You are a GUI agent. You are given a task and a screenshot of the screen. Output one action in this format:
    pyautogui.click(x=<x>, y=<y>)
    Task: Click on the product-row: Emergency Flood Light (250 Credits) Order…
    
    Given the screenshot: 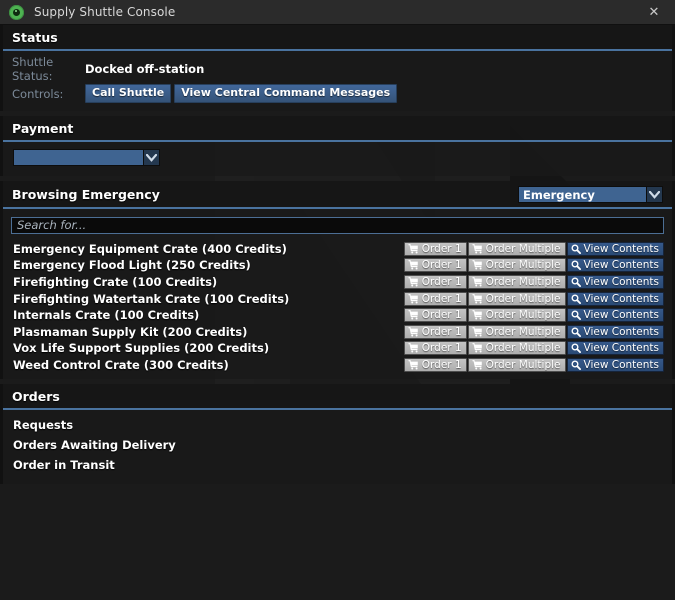 What is the action you would take?
    pyautogui.click(x=337, y=265)
    